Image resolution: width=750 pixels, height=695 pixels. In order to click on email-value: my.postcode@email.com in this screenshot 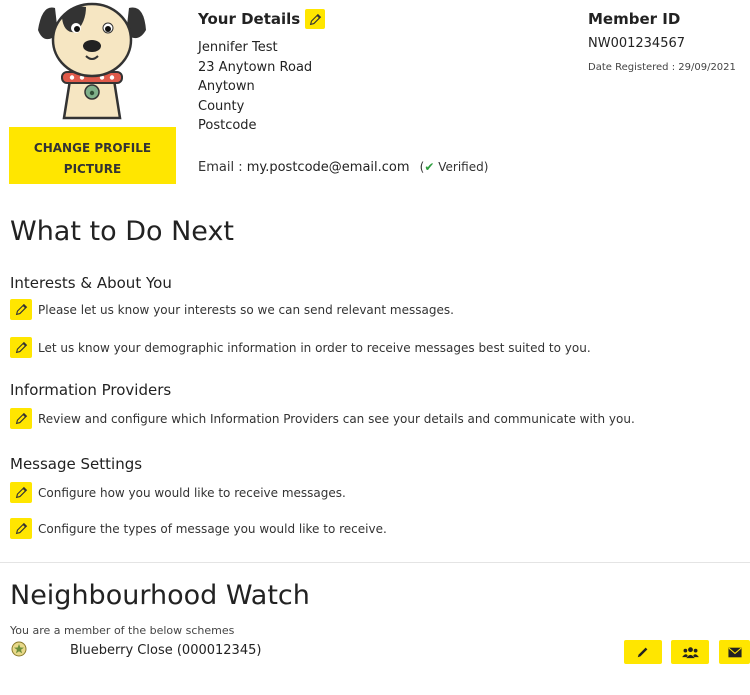, I will do `click(328, 167)`.